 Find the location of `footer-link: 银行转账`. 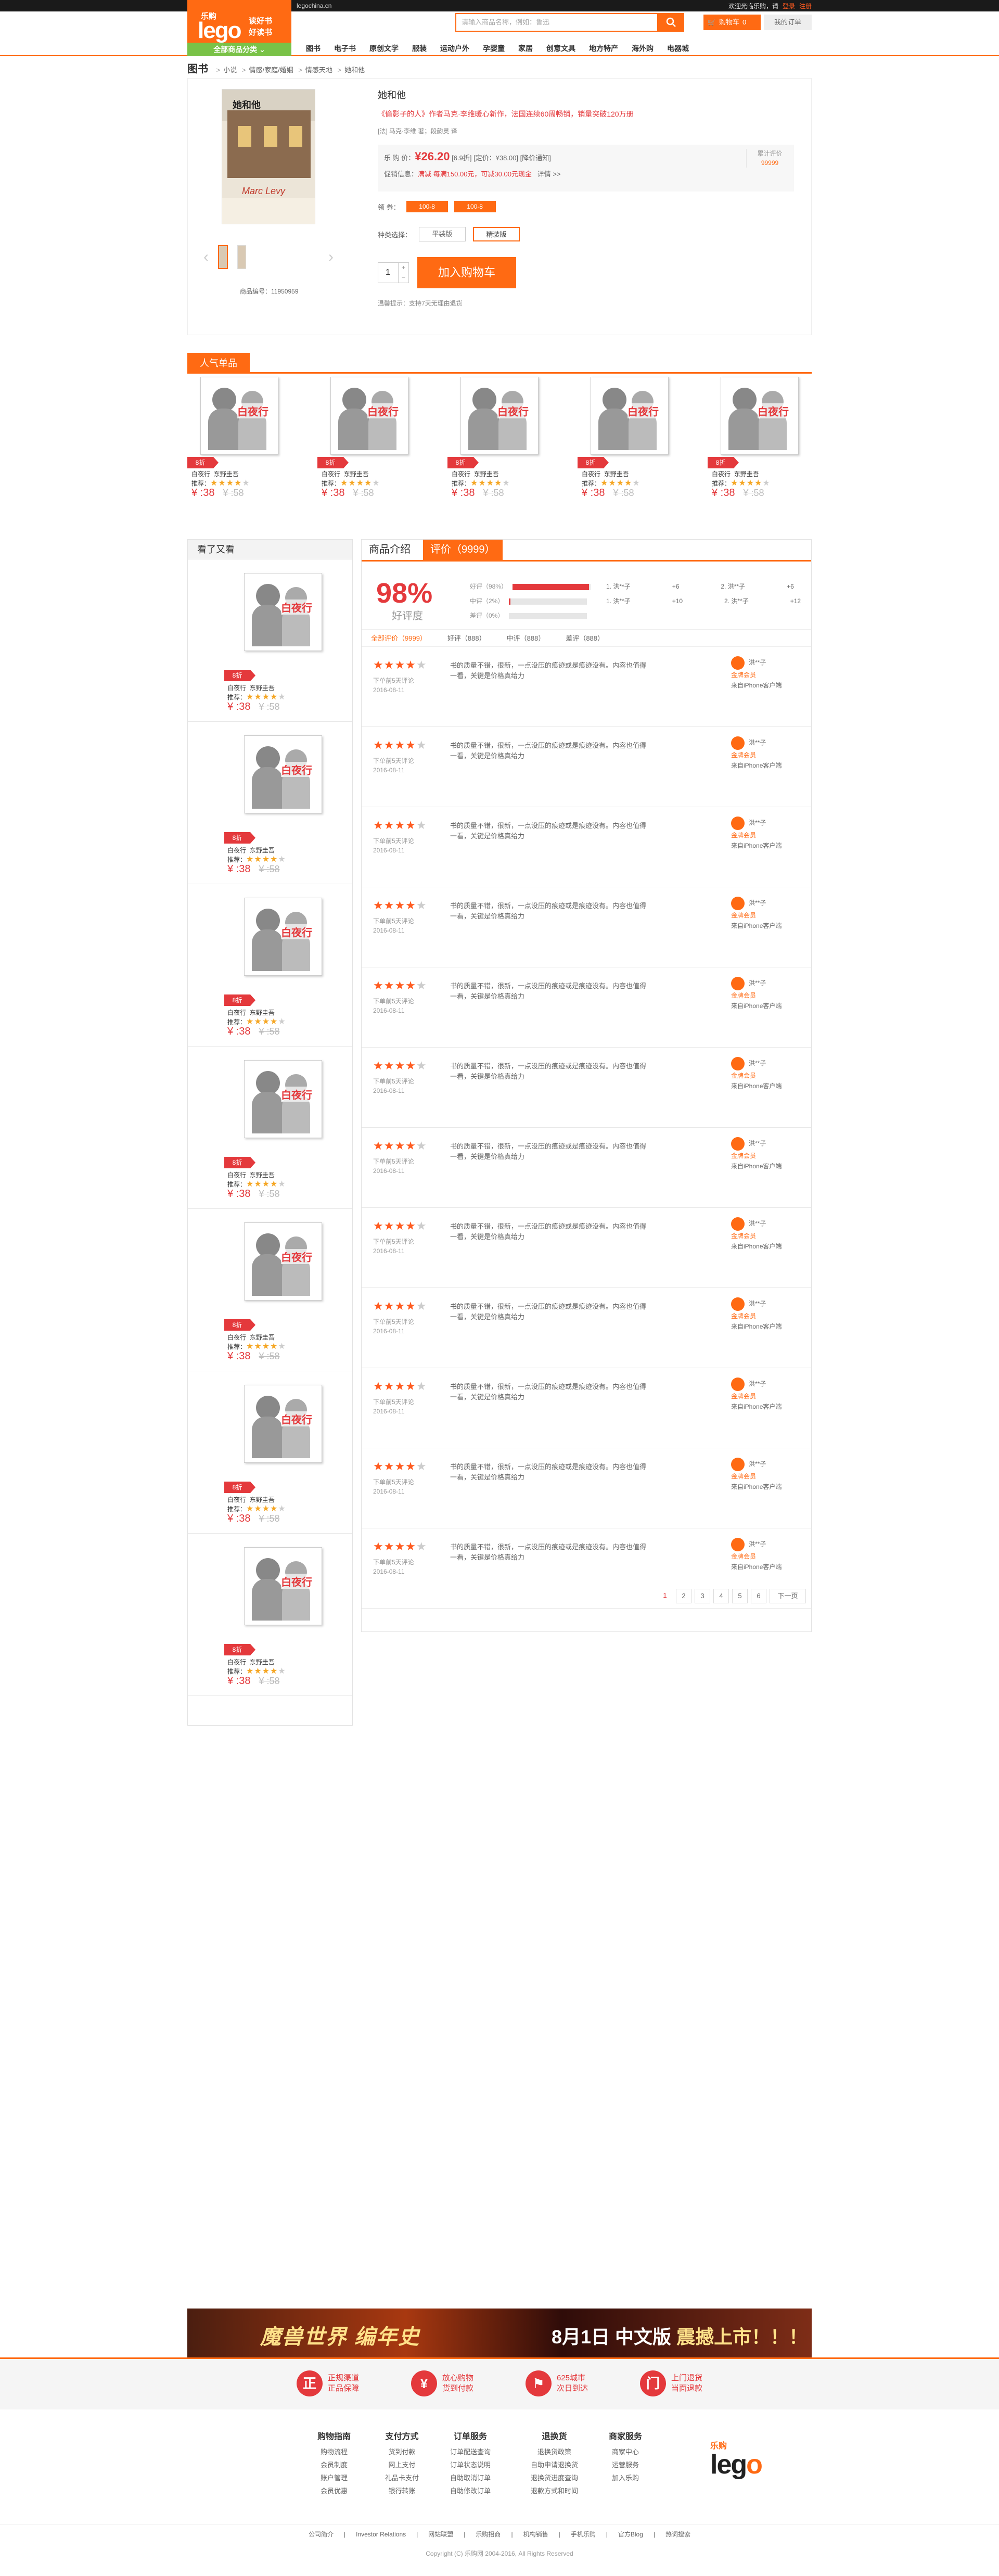

footer-link: 银行转账 is located at coordinates (402, 2490).